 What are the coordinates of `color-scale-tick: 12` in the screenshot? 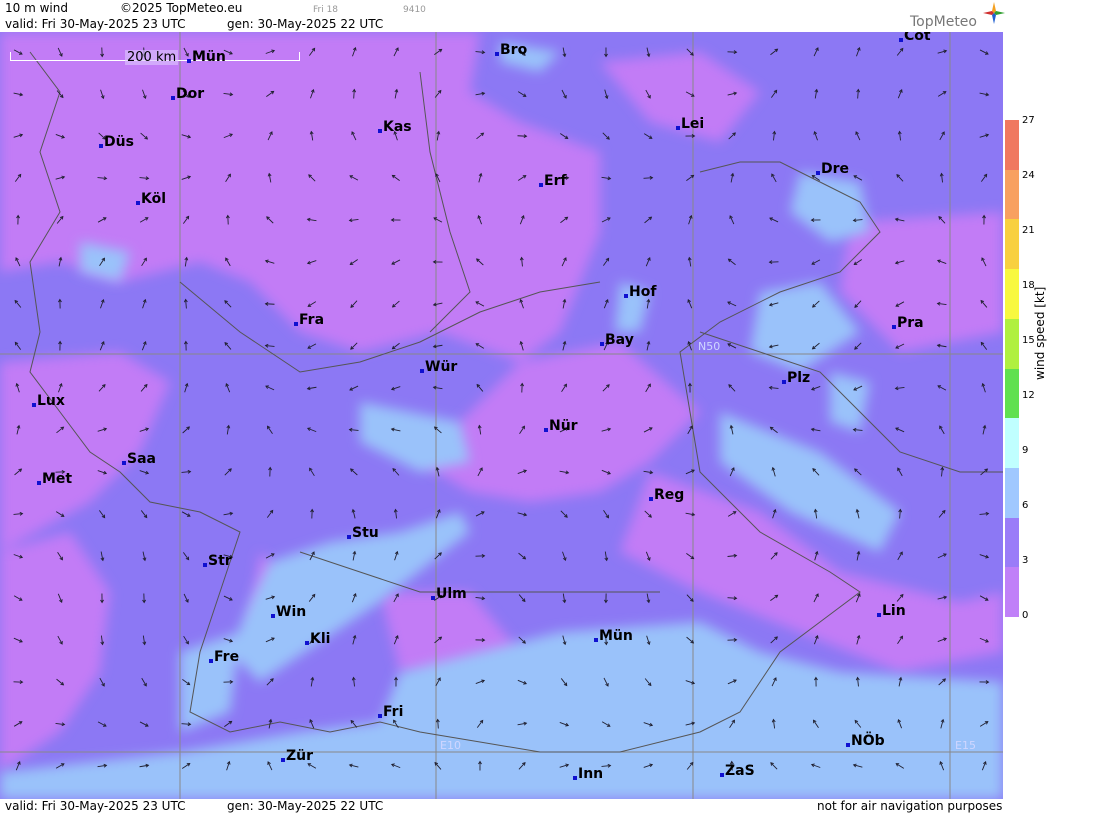 It's located at (1028, 395).